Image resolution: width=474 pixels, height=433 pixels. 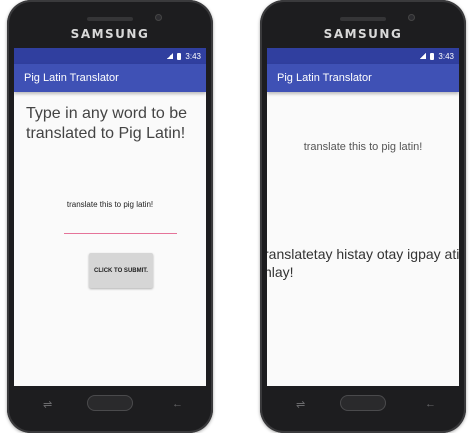 I want to click on original-text: translate this to pig latin!, so click(x=363, y=147).